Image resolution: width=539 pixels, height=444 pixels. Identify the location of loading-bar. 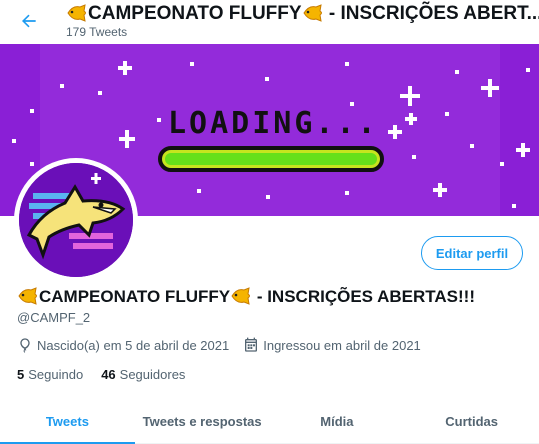
(271, 159).